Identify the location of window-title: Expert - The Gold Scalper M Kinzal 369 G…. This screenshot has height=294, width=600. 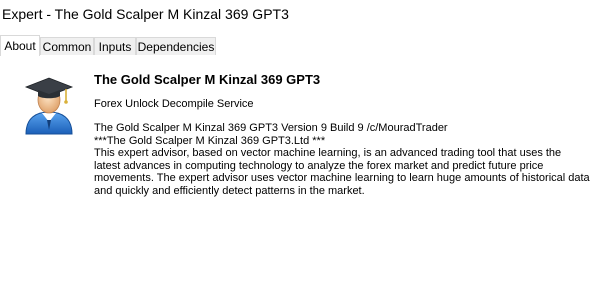
(145, 14).